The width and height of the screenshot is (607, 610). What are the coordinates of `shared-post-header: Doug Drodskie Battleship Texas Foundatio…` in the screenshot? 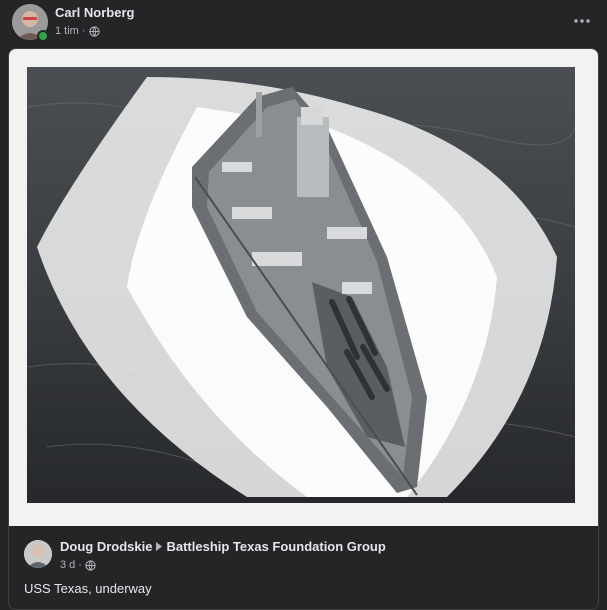 It's located at (303, 566).